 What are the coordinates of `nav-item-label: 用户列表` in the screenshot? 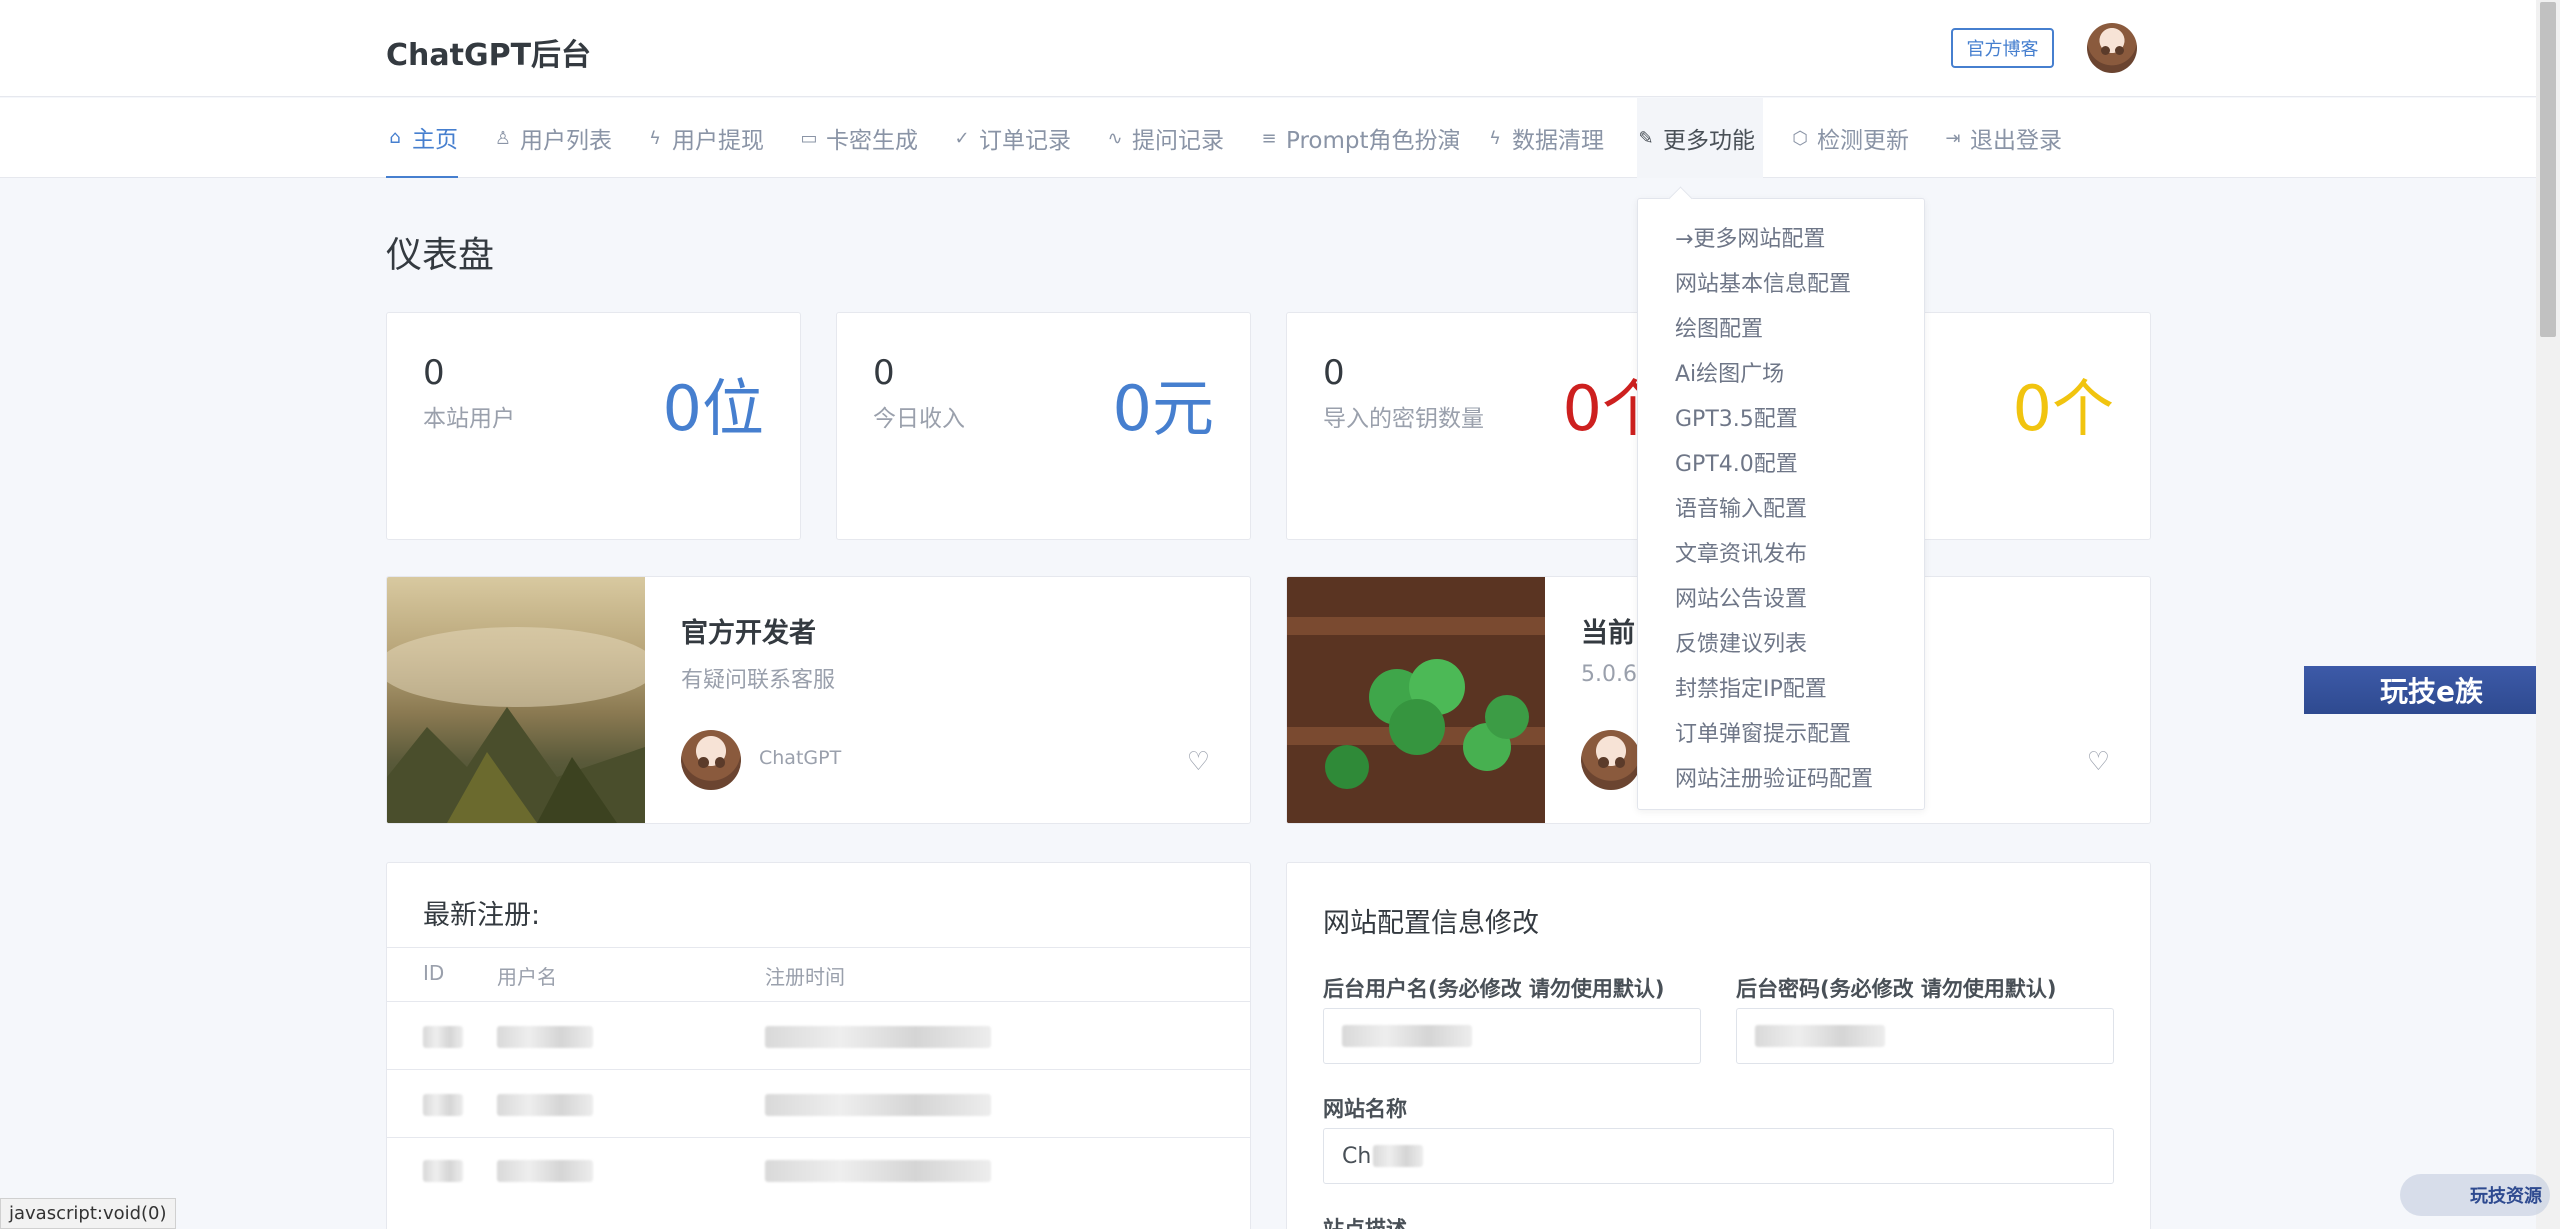 It's located at (566, 141).